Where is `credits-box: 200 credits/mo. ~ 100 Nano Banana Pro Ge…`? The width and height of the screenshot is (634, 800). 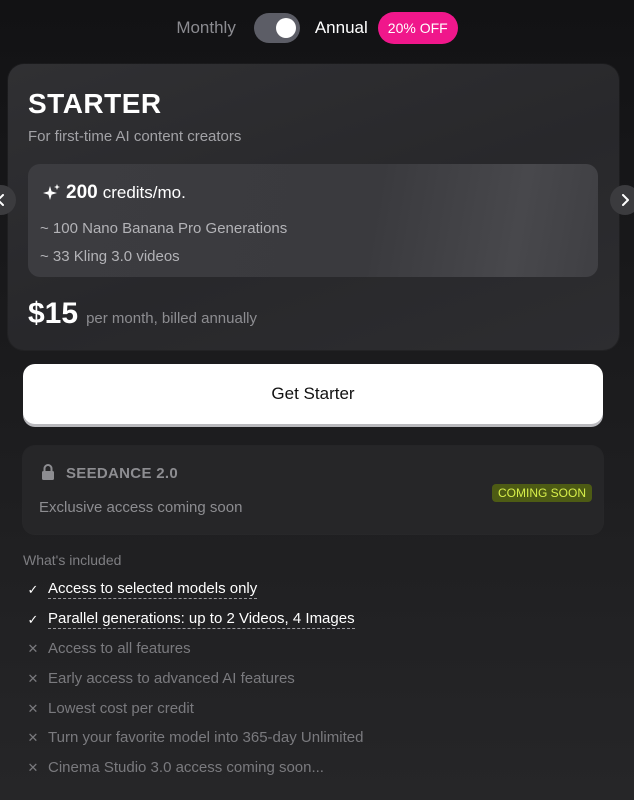
credits-box: 200 credits/mo. ~ 100 Nano Banana Pro Ge… is located at coordinates (313, 220).